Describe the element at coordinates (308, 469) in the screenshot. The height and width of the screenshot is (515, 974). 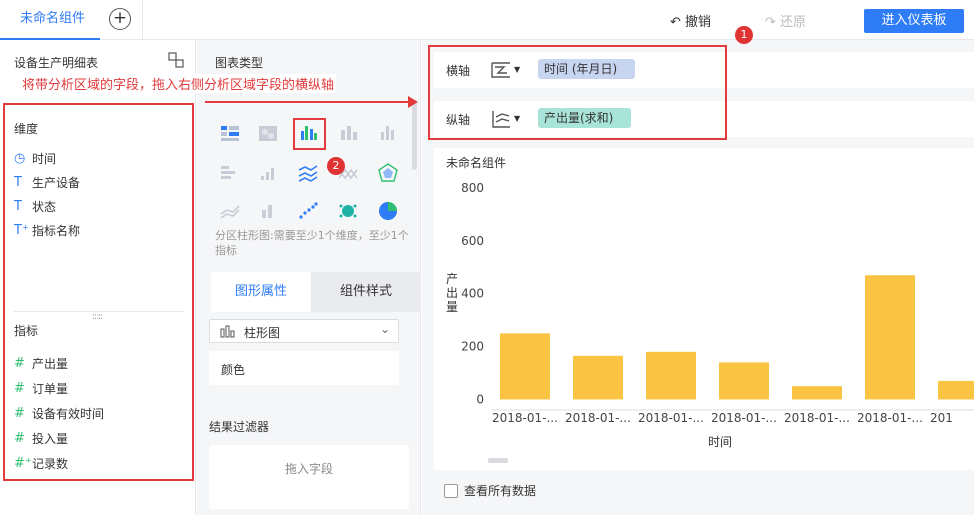
I see `drop-placeholder: 拖入字段` at that location.